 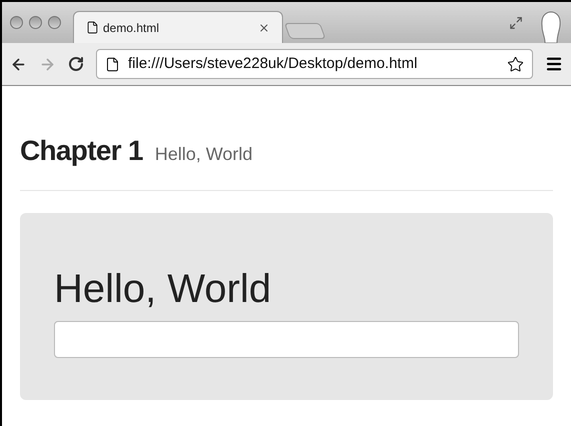 What do you see at coordinates (554, 64) in the screenshot?
I see `menu-icon` at bounding box center [554, 64].